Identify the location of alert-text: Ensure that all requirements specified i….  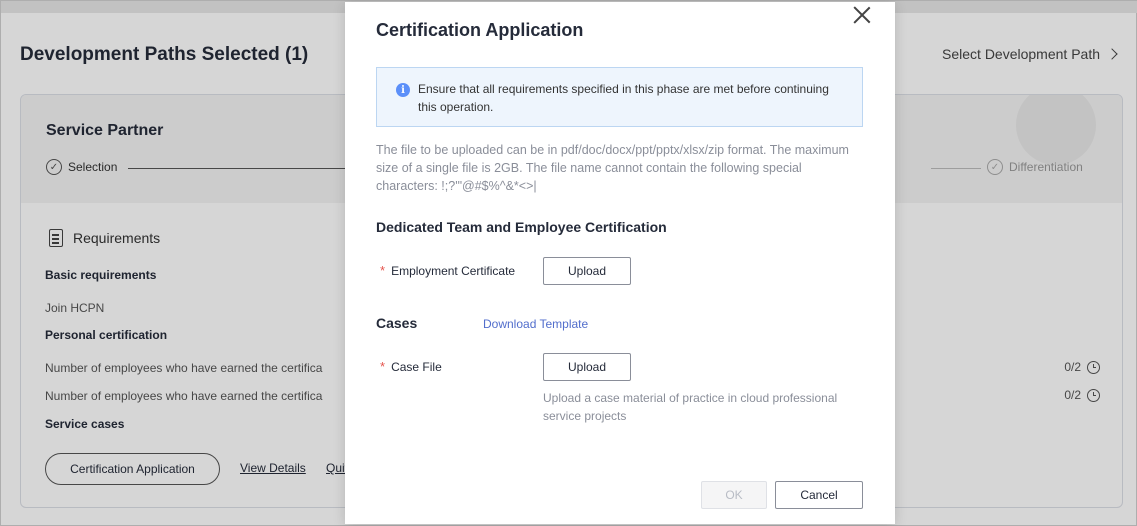
(623, 98).